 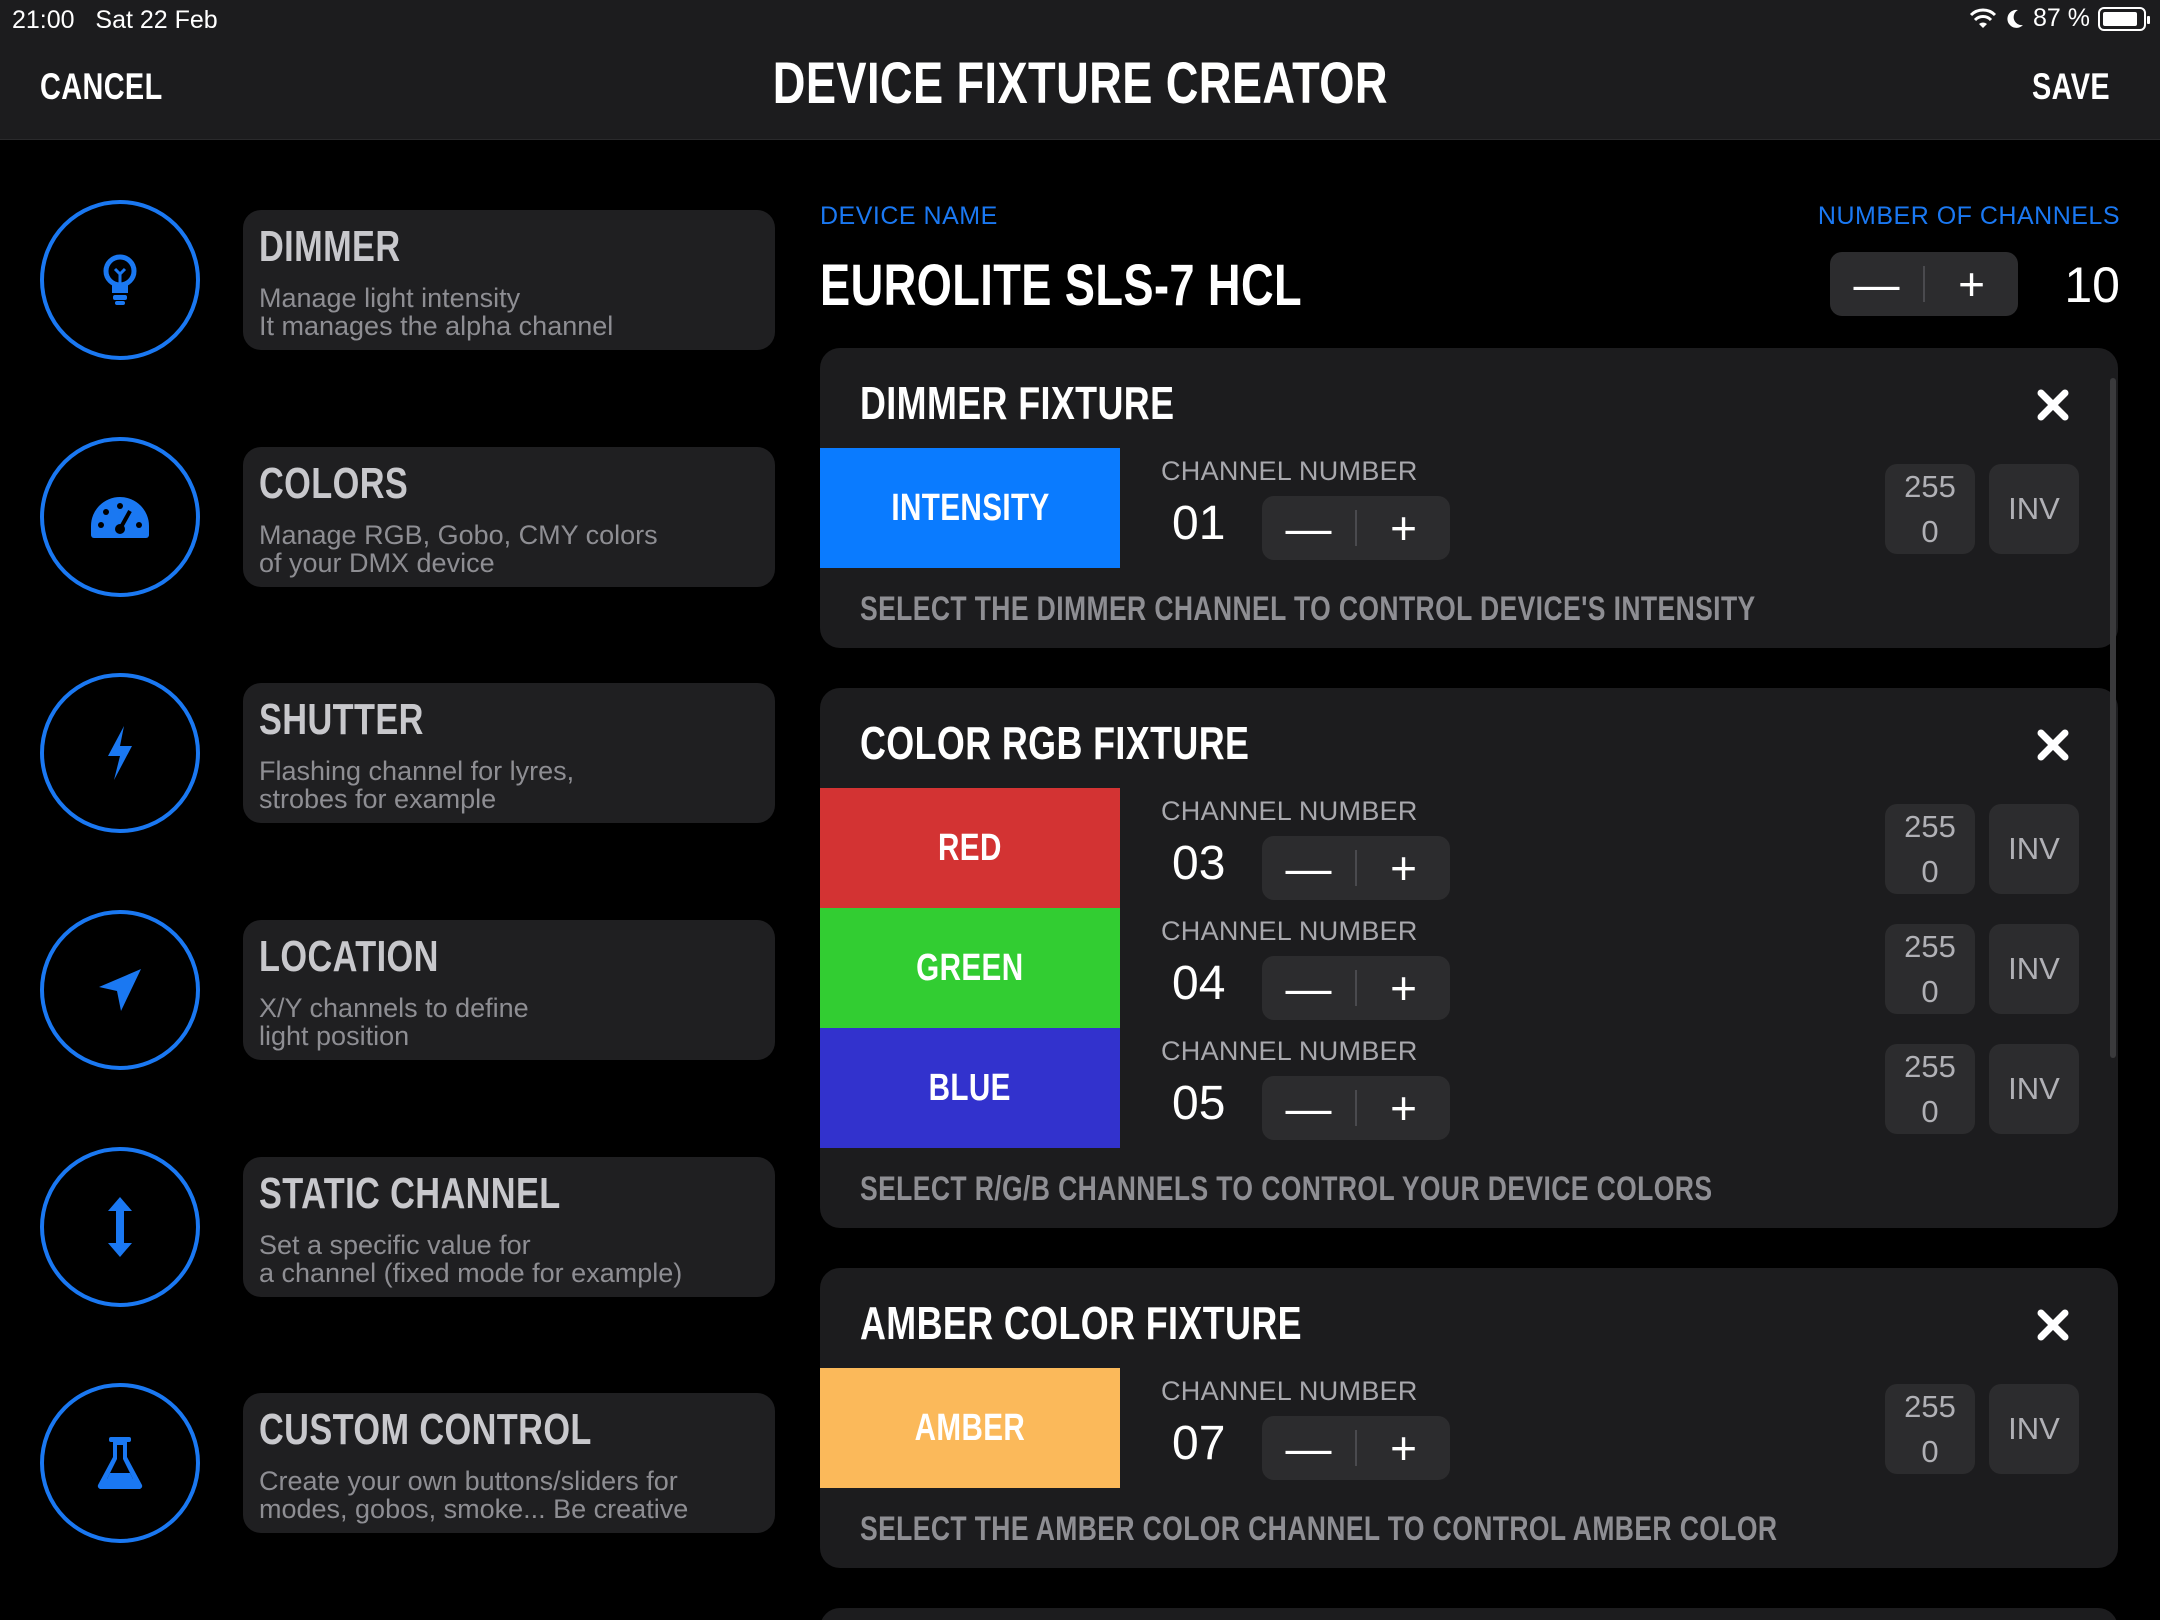 I want to click on sidebar-item-title: COLORS, so click(x=334, y=483).